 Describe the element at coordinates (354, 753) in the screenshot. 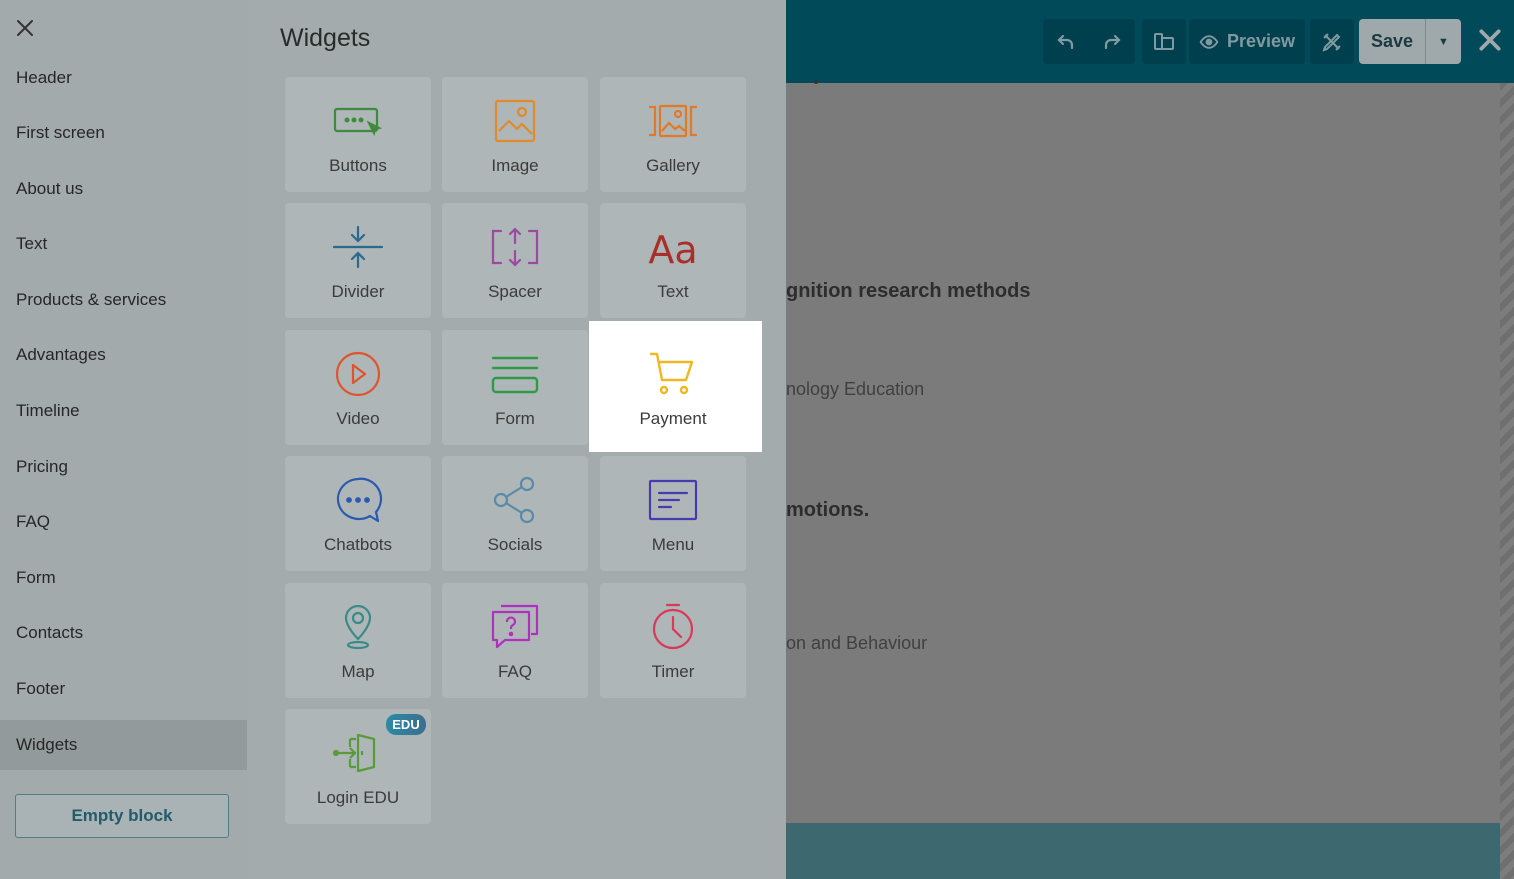

I see `login-icon` at that location.